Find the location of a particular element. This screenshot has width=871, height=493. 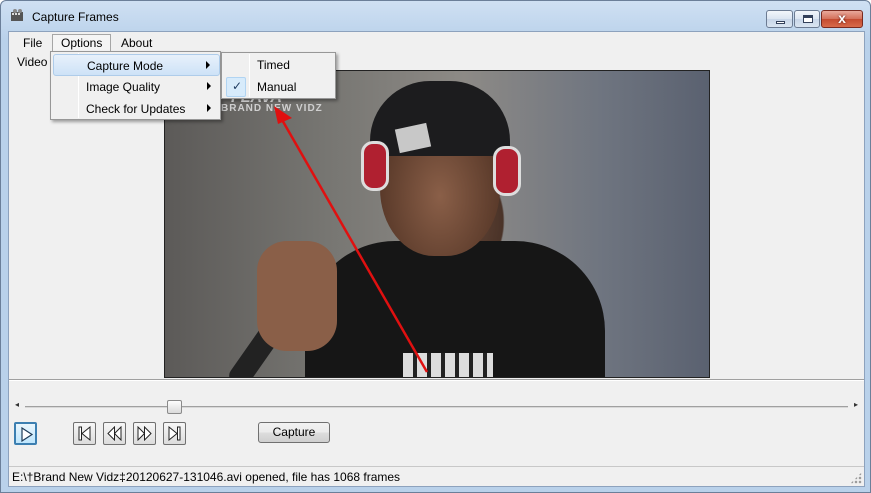

checked-indicator: ✓ is located at coordinates (236, 87).